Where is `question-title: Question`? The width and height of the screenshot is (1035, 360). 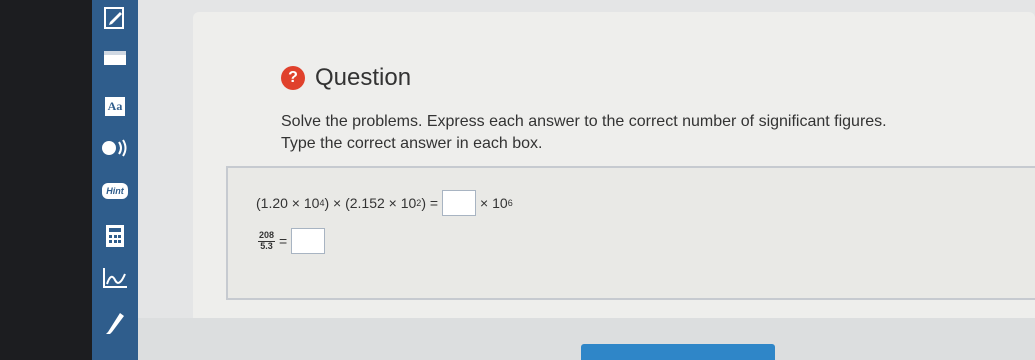
question-title: Question is located at coordinates (363, 77).